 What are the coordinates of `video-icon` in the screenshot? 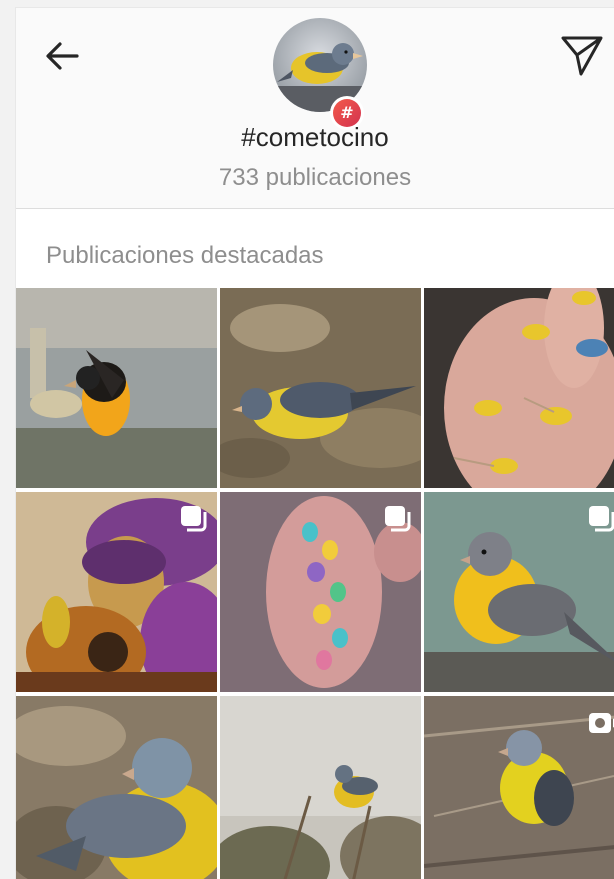 It's located at (601, 723).